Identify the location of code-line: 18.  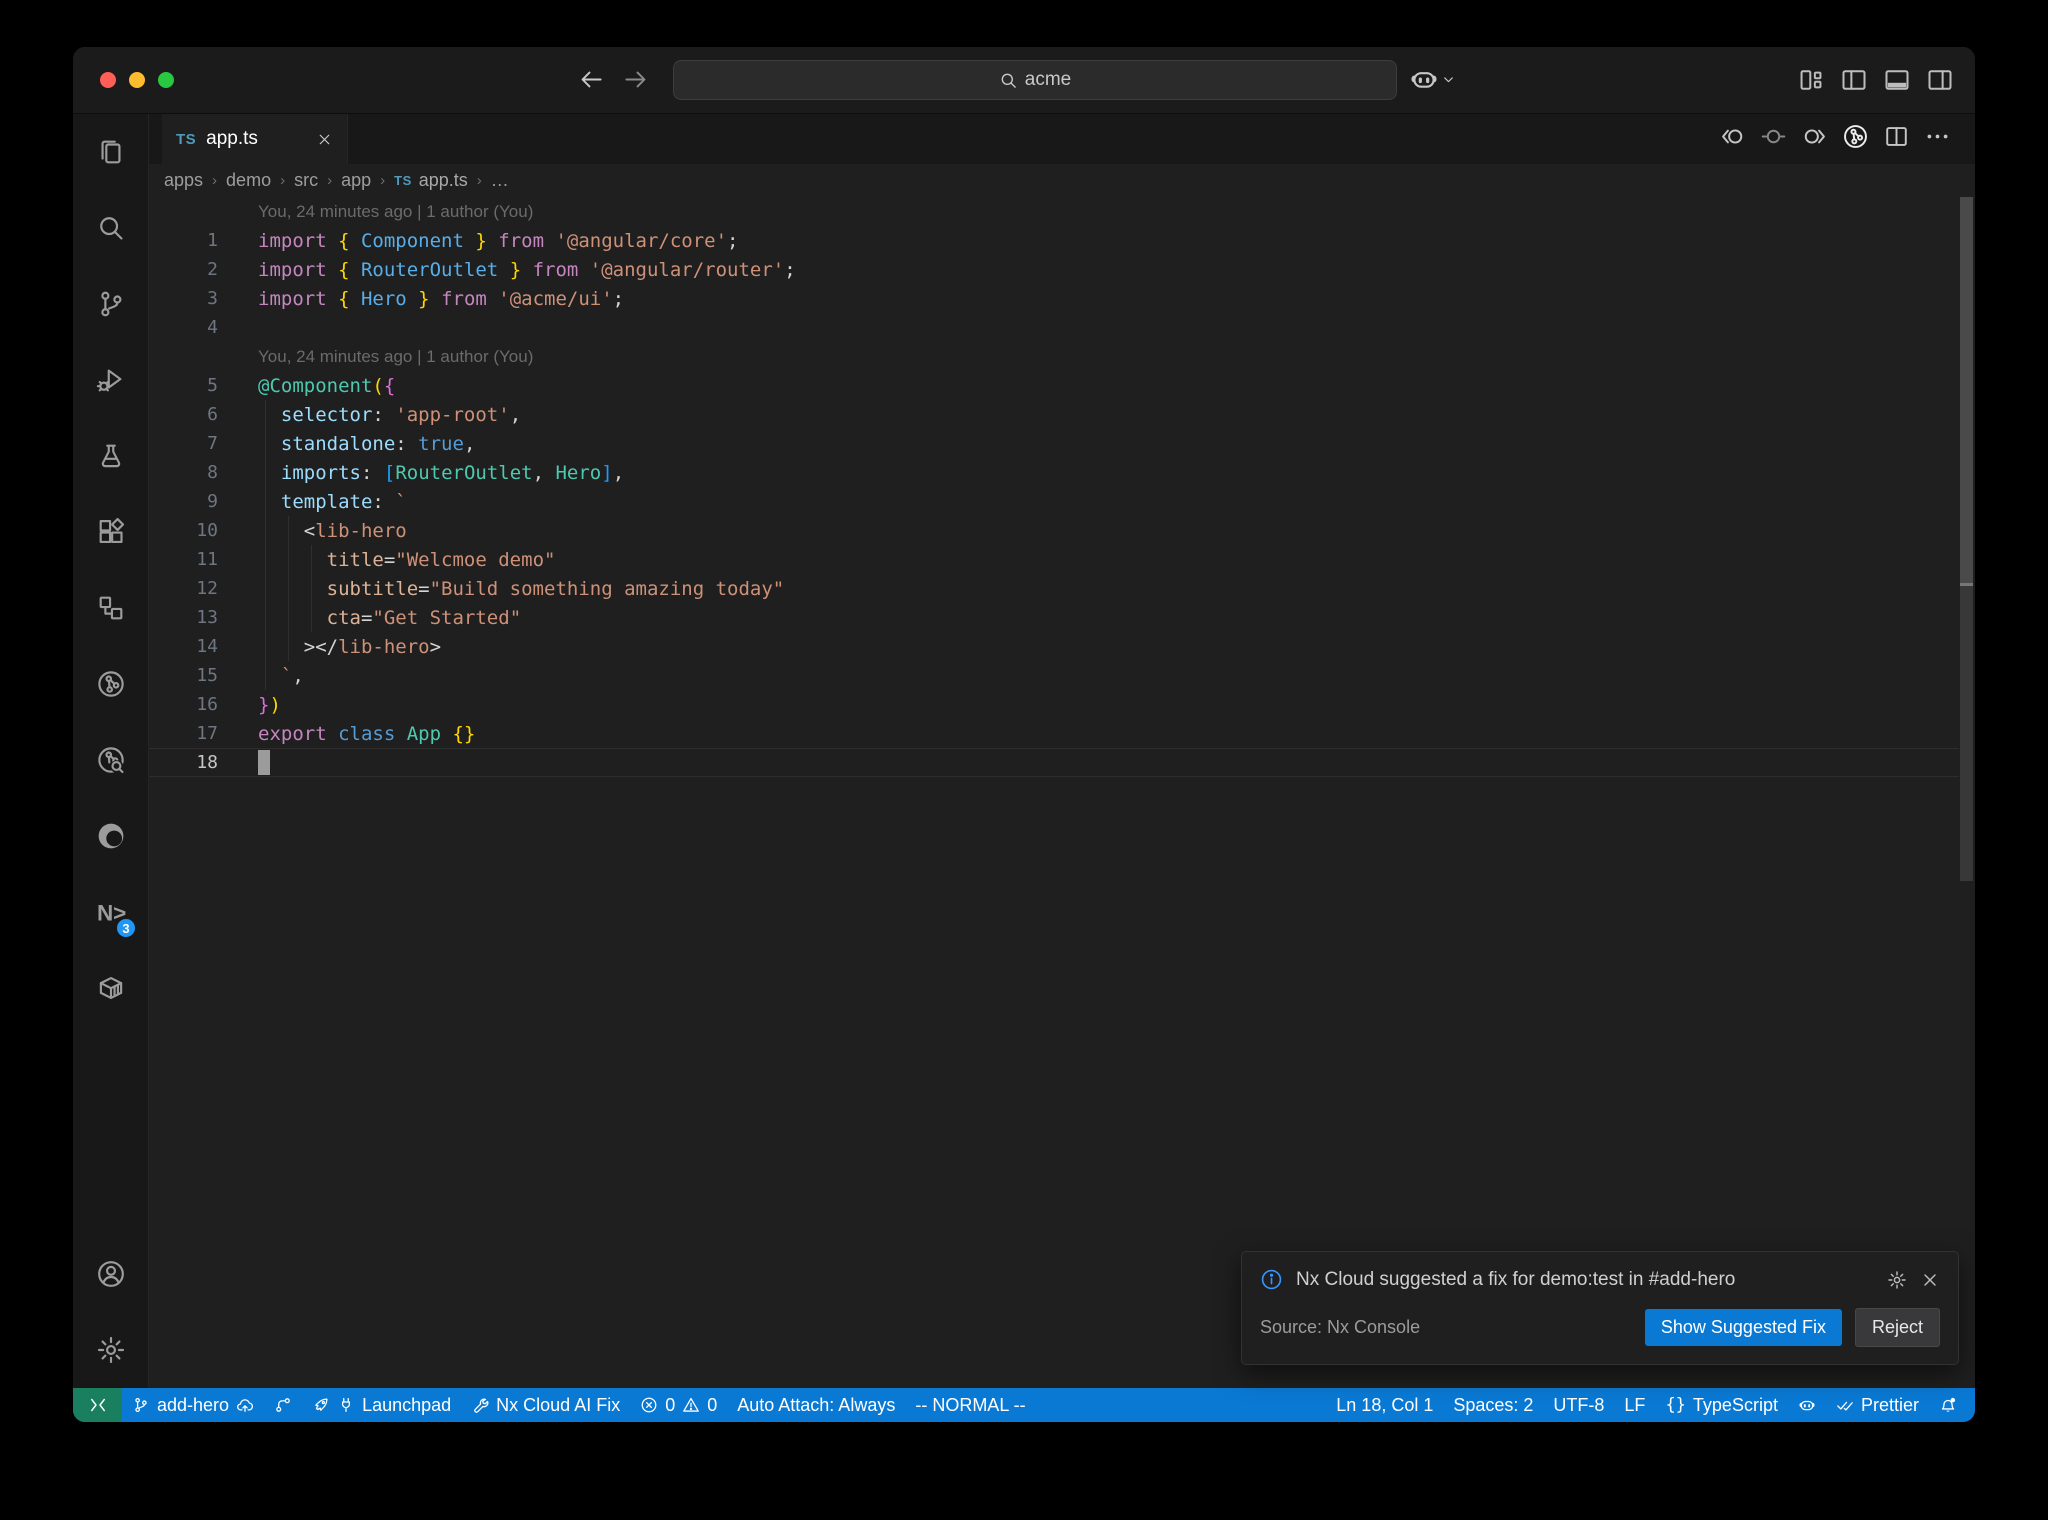
(1054, 762).